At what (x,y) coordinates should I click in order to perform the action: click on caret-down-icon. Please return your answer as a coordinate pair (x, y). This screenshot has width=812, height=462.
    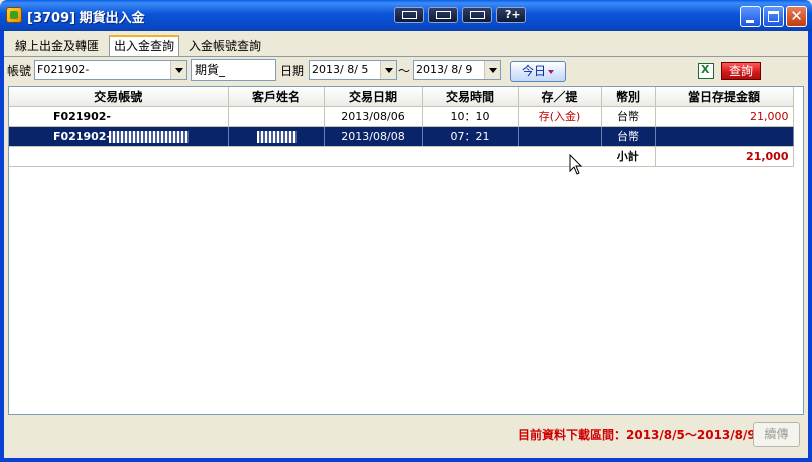
    Looking at the image, I should click on (551, 71).